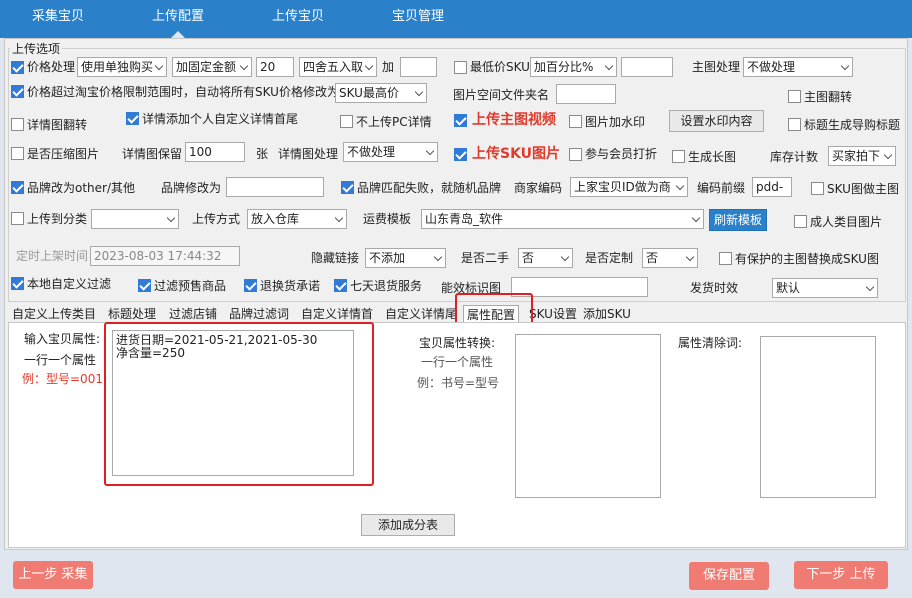 This screenshot has height=598, width=912. What do you see at coordinates (275, 219) in the screenshot?
I see `upload-method-value: 放入仓库` at bounding box center [275, 219].